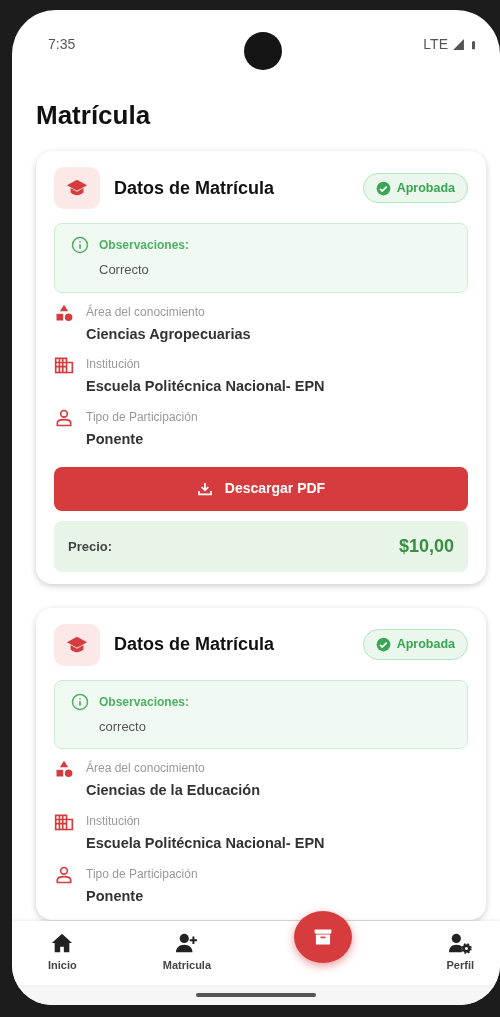  I want to click on camera-hole, so click(263, 51).